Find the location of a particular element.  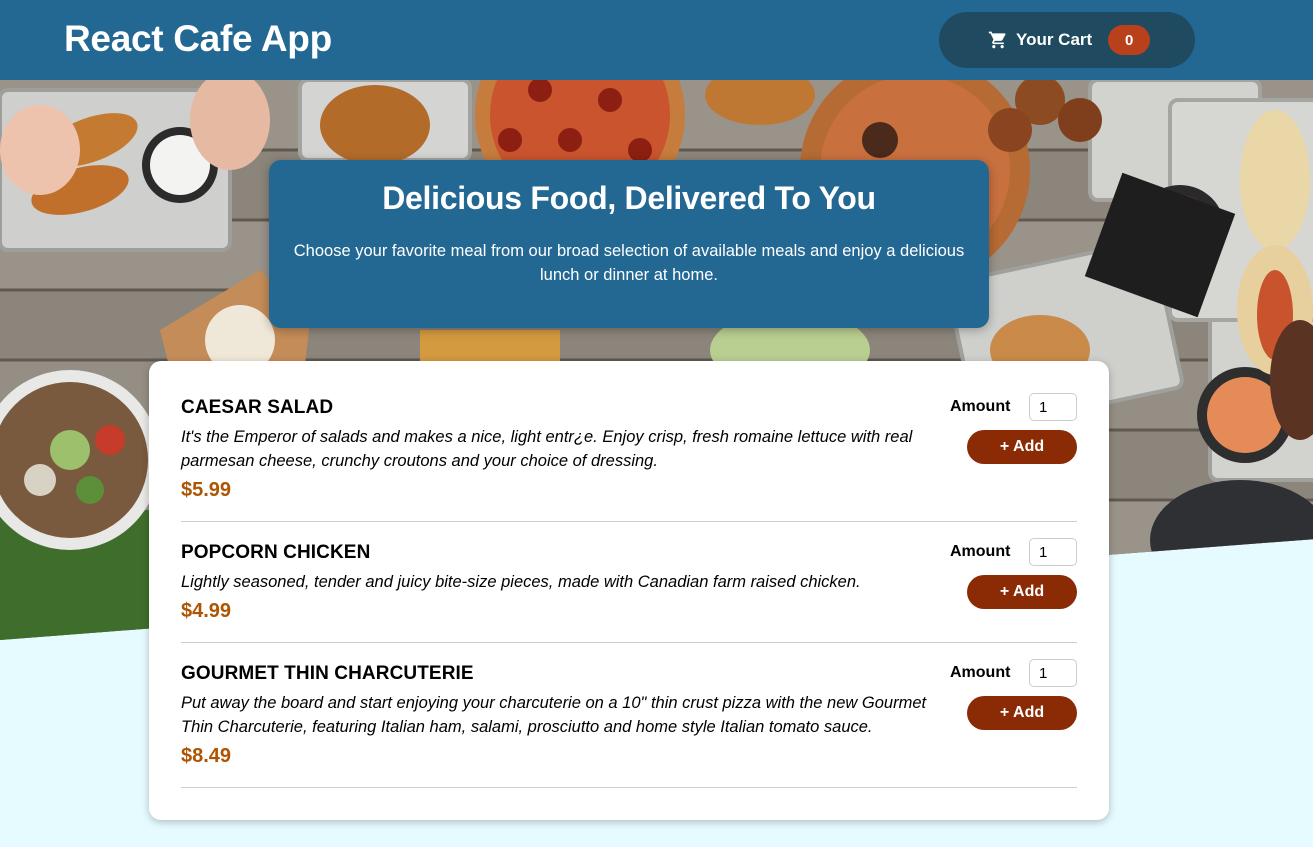

meal-name: CAESAR SALAD is located at coordinates (257, 407).